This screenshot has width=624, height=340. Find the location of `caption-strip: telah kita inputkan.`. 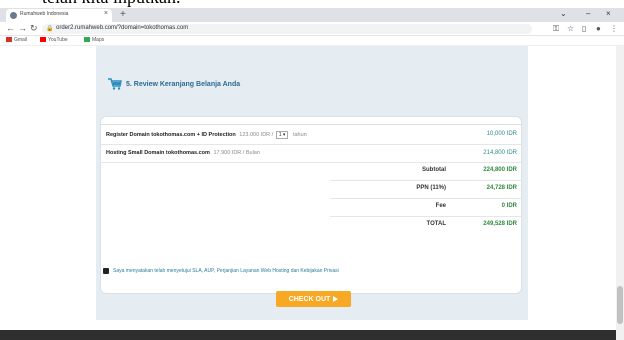

caption-strip: telah kita inputkan. is located at coordinates (312, 4).